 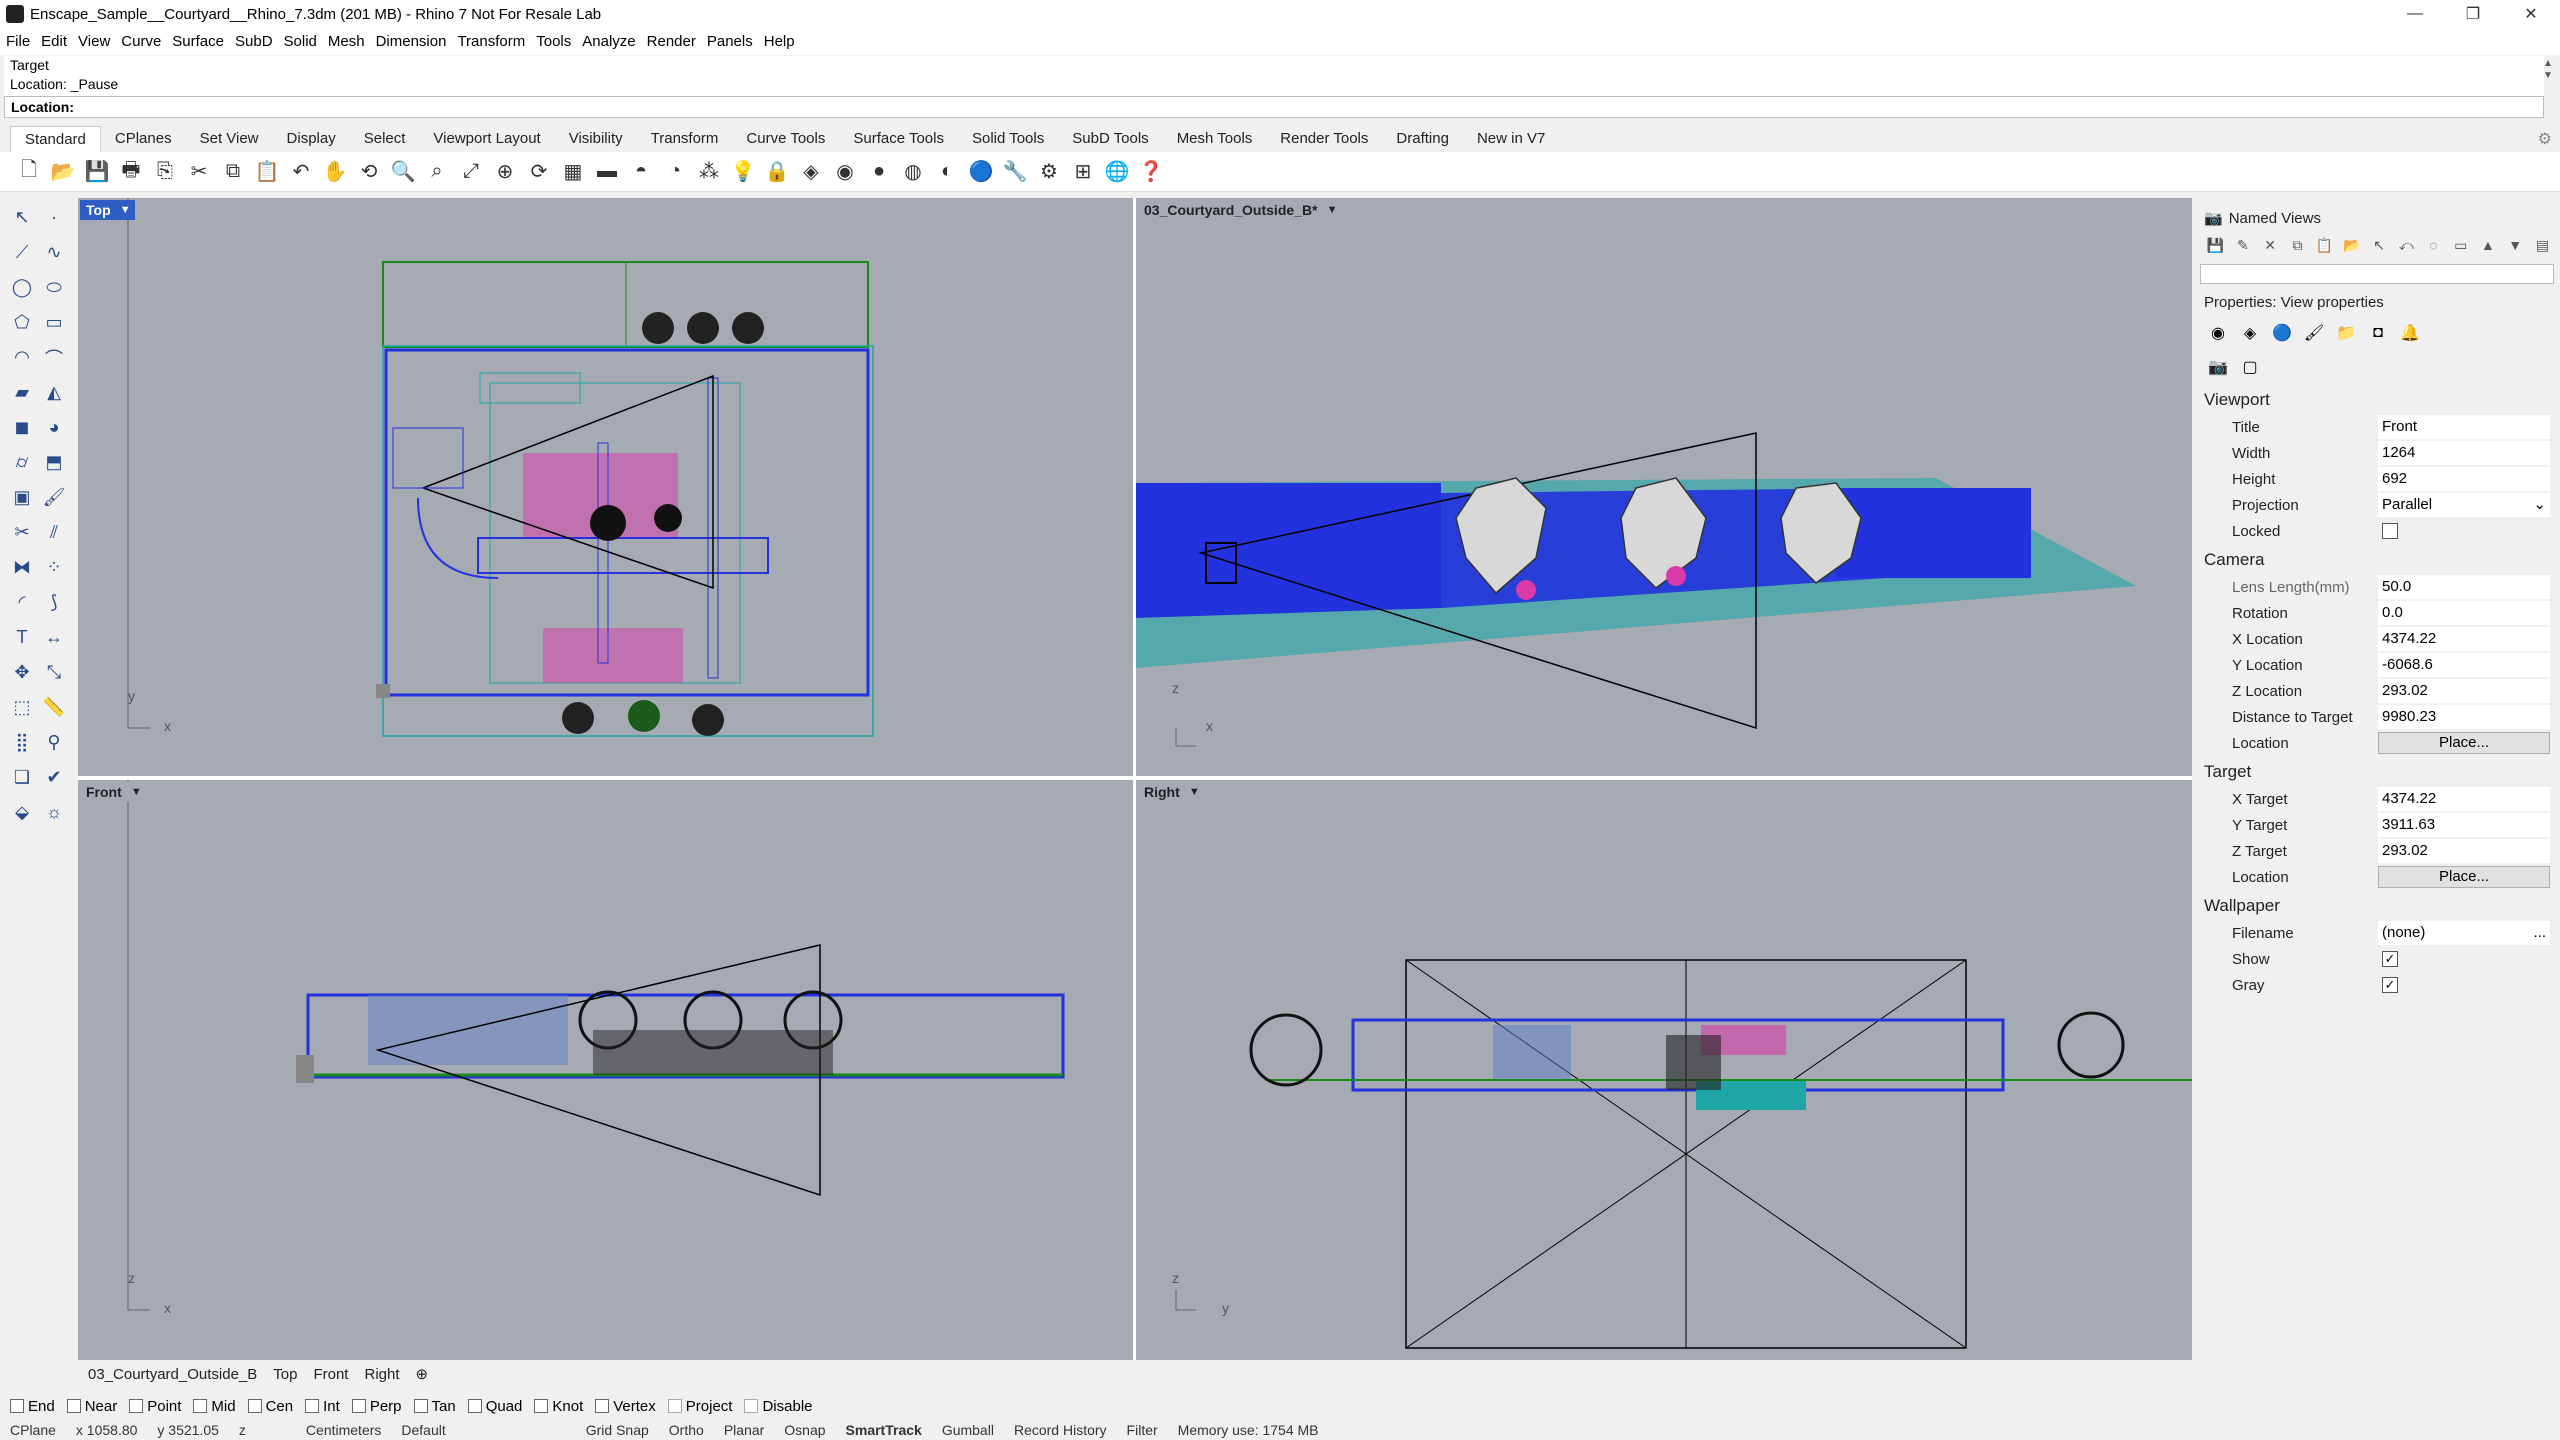 I want to click on sun-icon: ☼, so click(x=54, y=813).